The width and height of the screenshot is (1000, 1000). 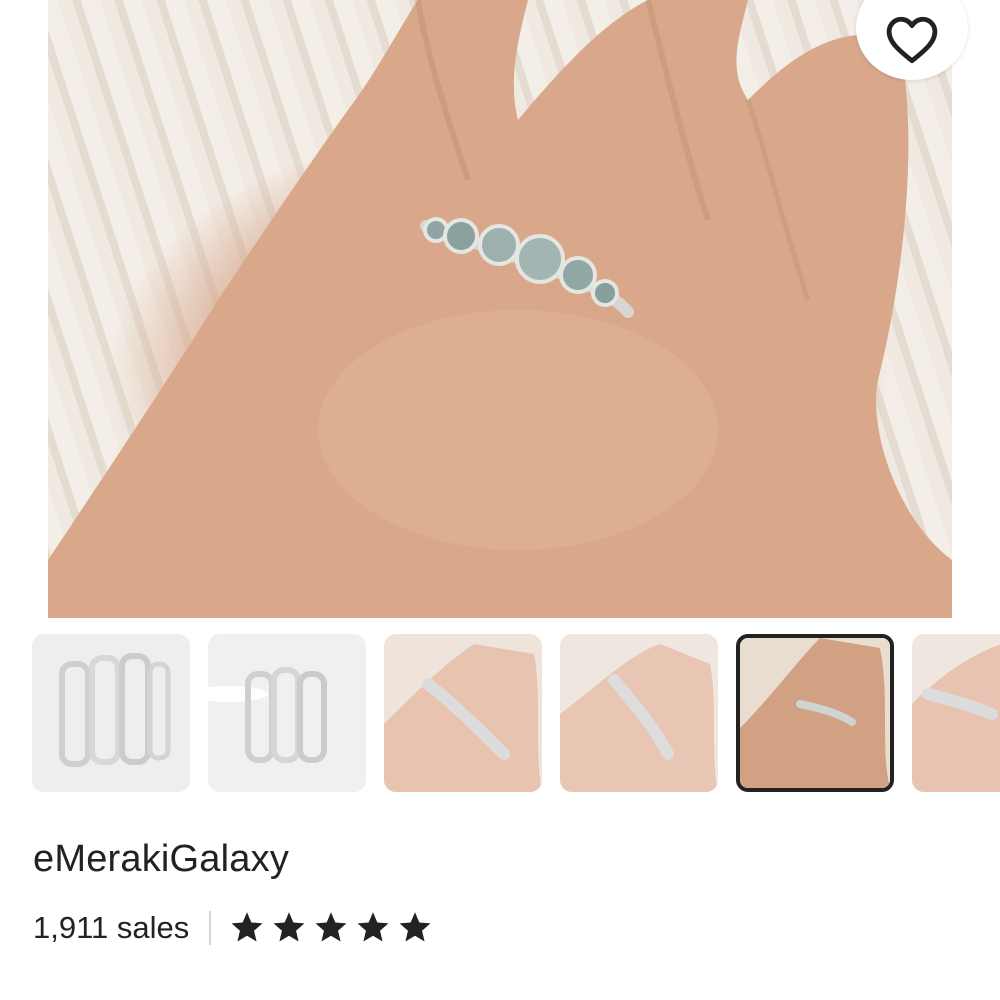 I want to click on shop-meta-row: 1,911 sales, so click(x=233, y=928).